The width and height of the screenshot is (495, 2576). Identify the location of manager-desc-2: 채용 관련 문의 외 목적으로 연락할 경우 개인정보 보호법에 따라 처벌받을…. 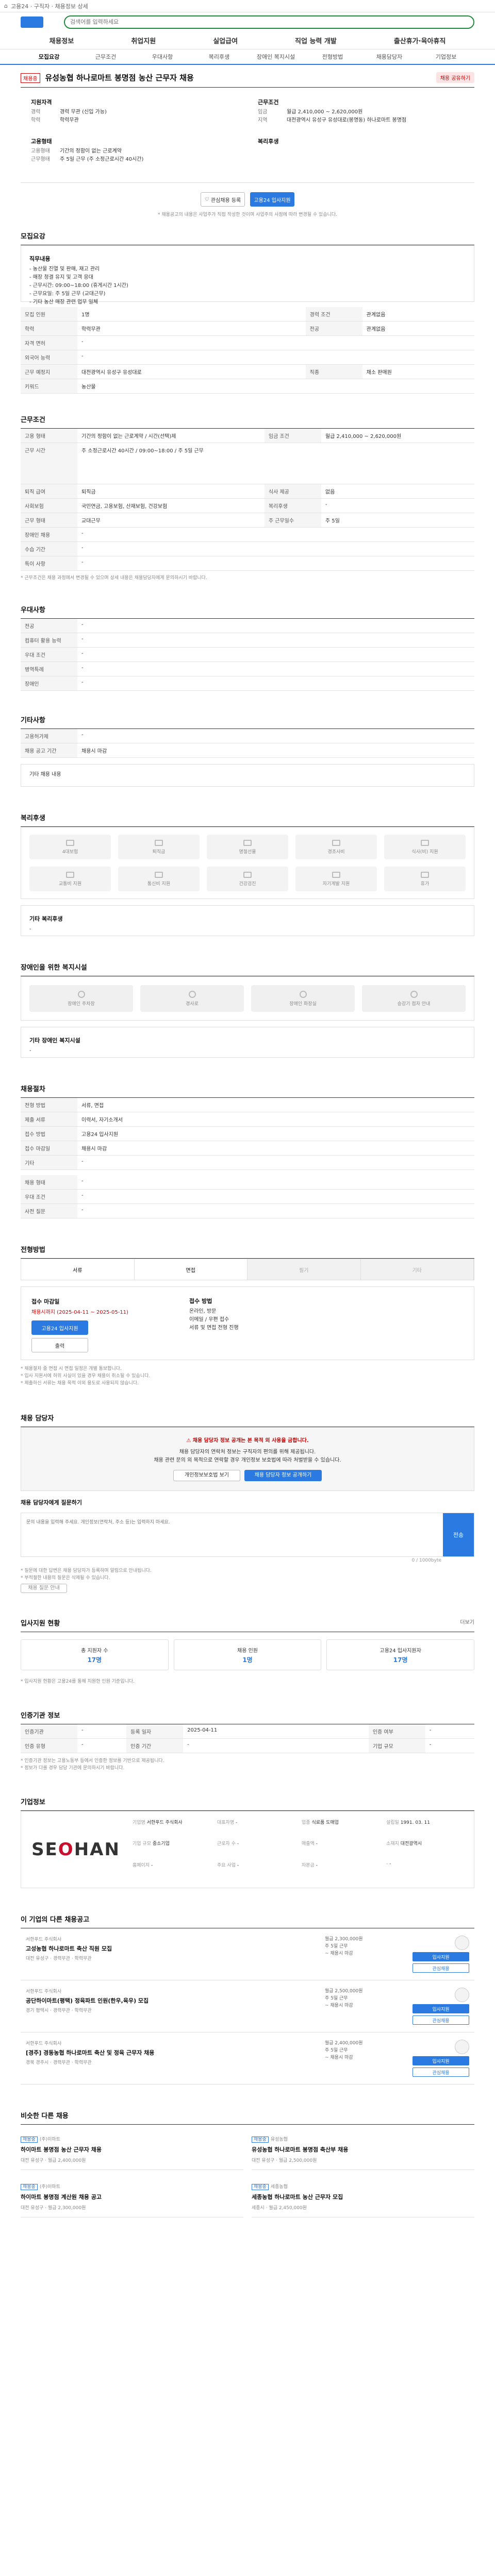
(247, 1460).